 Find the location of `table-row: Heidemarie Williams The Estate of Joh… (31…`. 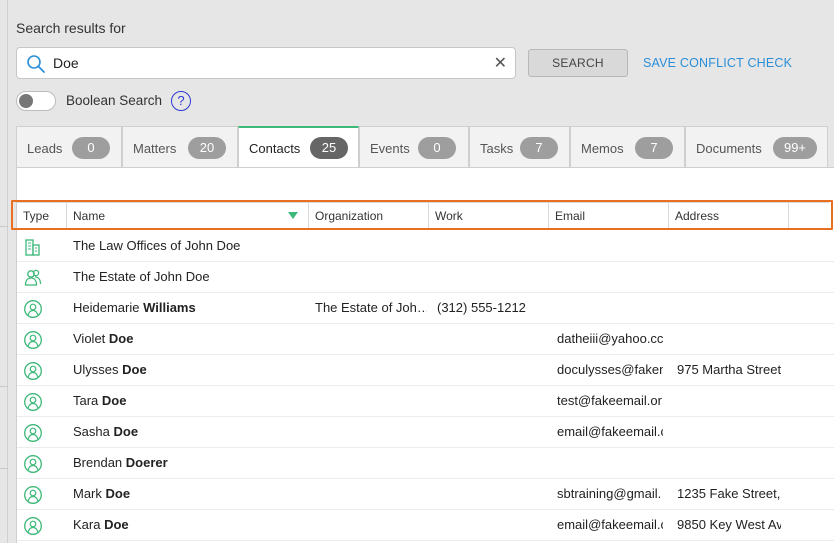

table-row: Heidemarie Williams The Estate of Joh… (31… is located at coordinates (425, 308).